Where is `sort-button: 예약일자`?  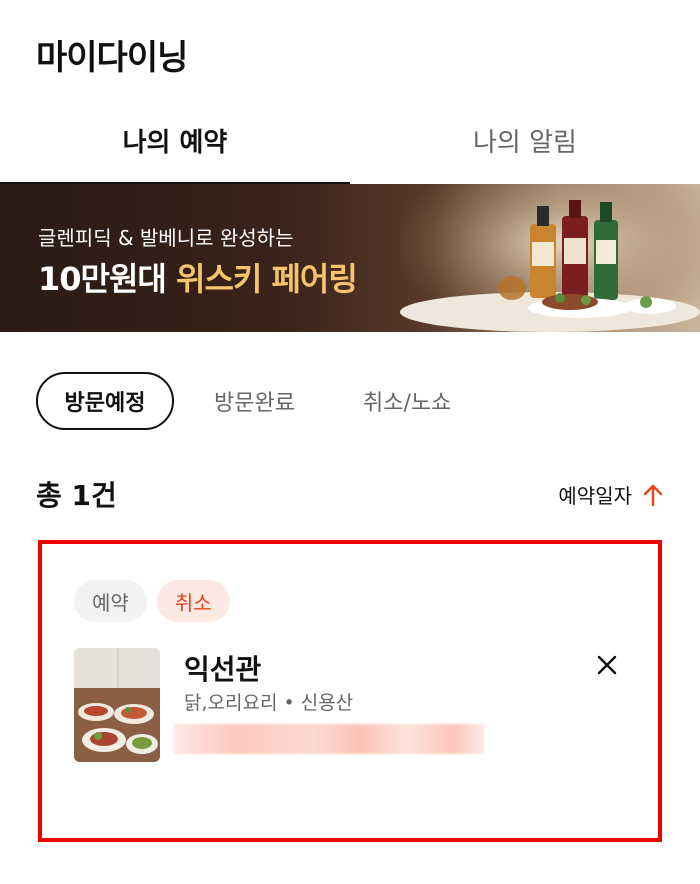 sort-button: 예약일자 is located at coordinates (611, 494).